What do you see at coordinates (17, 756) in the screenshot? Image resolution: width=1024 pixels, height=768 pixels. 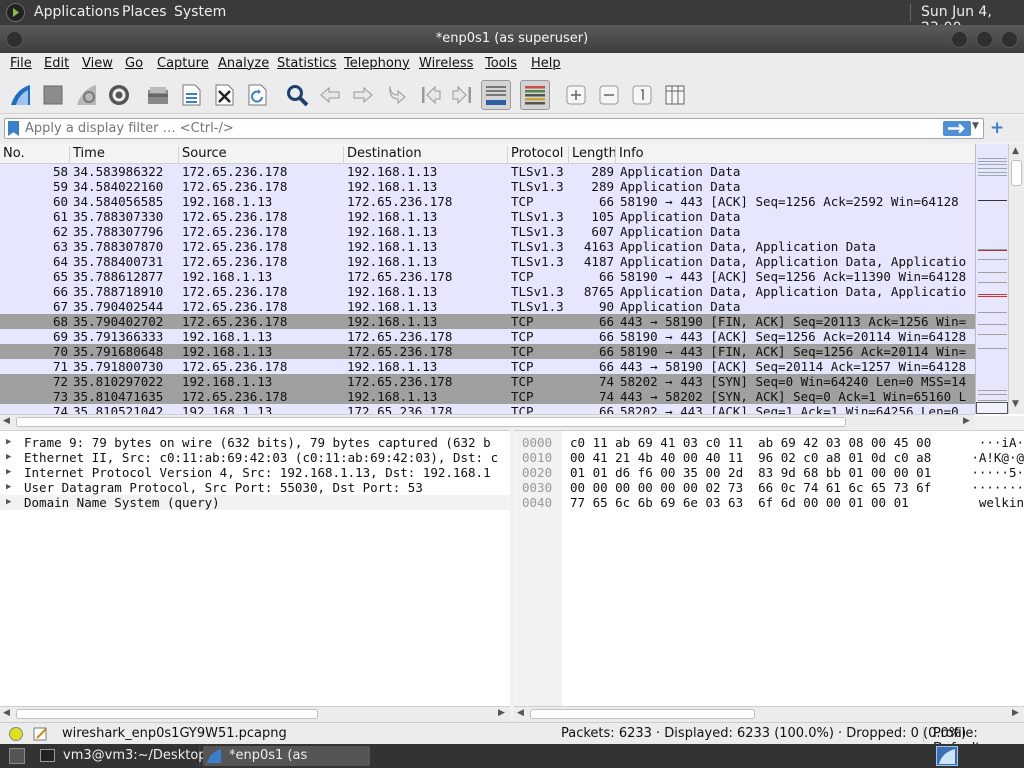 I see `show-desktop-icon` at bounding box center [17, 756].